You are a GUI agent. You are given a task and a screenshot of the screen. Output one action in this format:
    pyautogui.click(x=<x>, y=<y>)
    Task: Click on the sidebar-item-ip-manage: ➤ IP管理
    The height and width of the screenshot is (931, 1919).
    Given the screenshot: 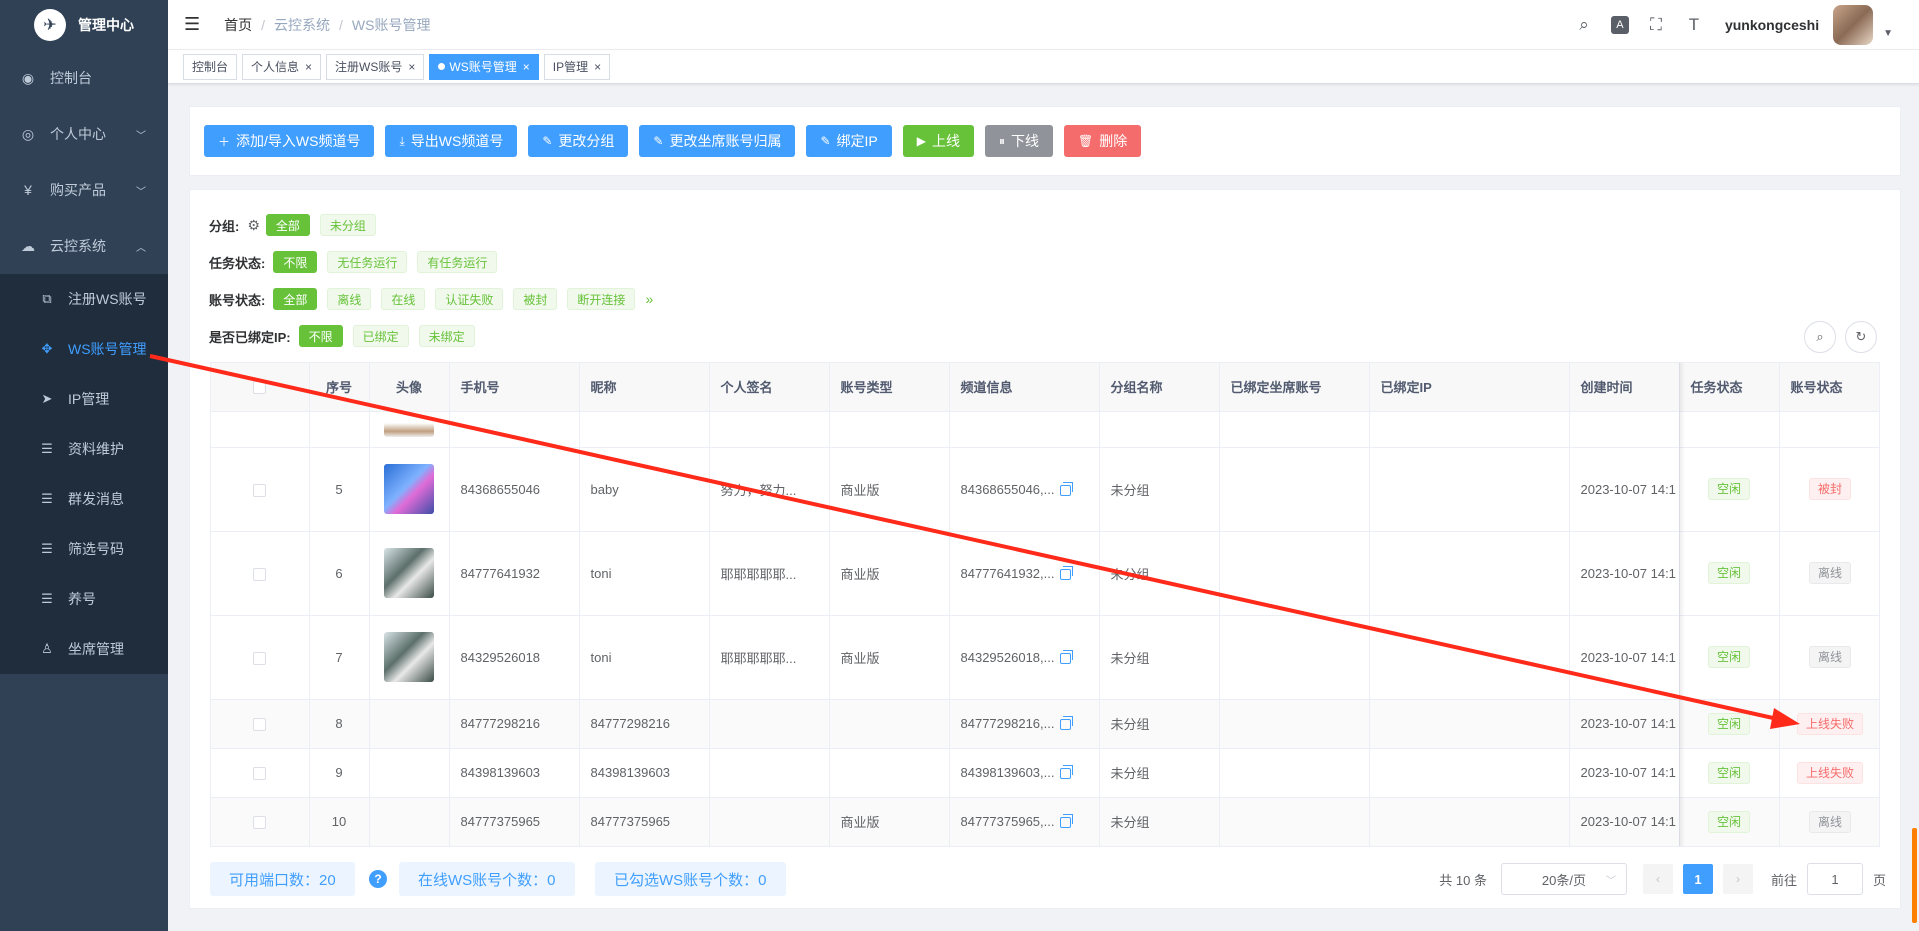 What is the action you would take?
    pyautogui.click(x=84, y=399)
    